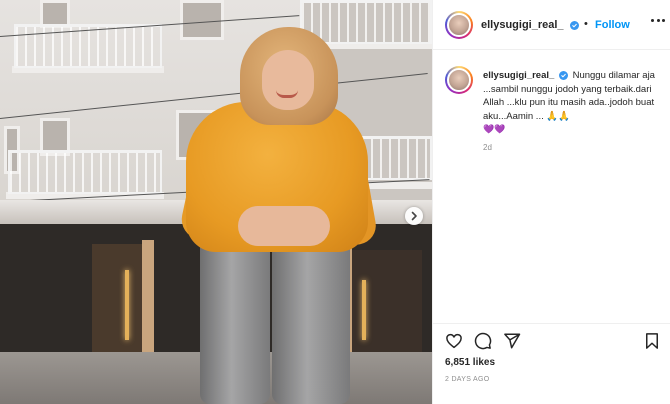 The width and height of the screenshot is (670, 404). What do you see at coordinates (470, 362) in the screenshot?
I see `likes-count: 6,851 likes` at bounding box center [470, 362].